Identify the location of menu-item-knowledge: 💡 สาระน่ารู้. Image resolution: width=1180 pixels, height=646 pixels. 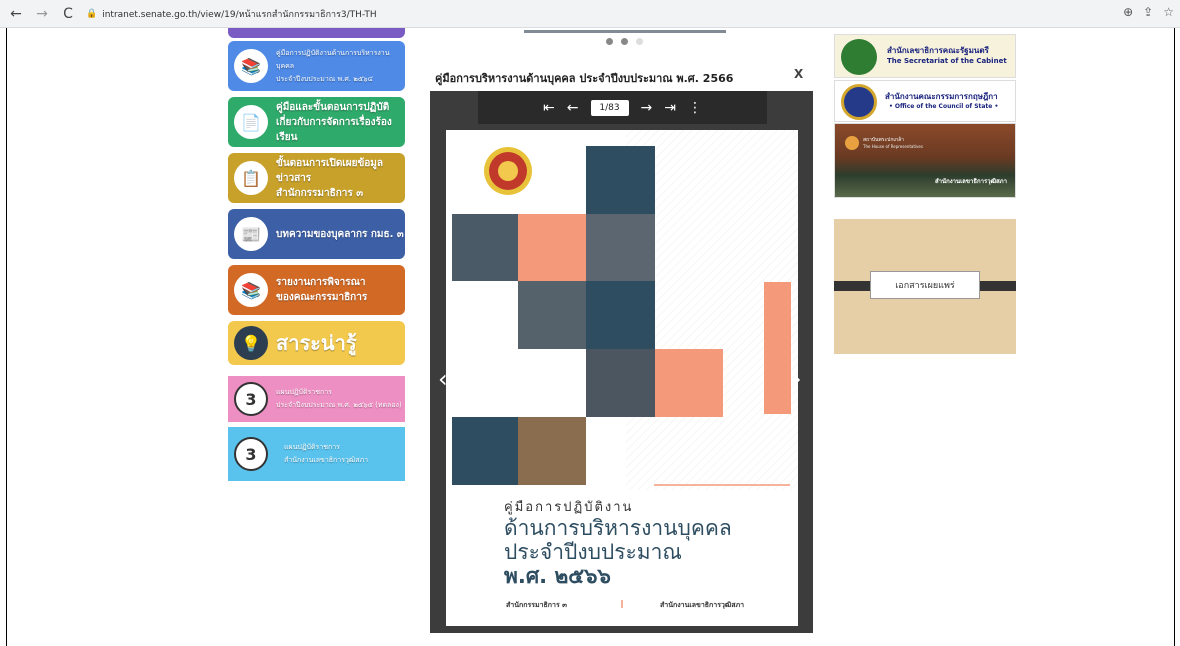
(316, 343).